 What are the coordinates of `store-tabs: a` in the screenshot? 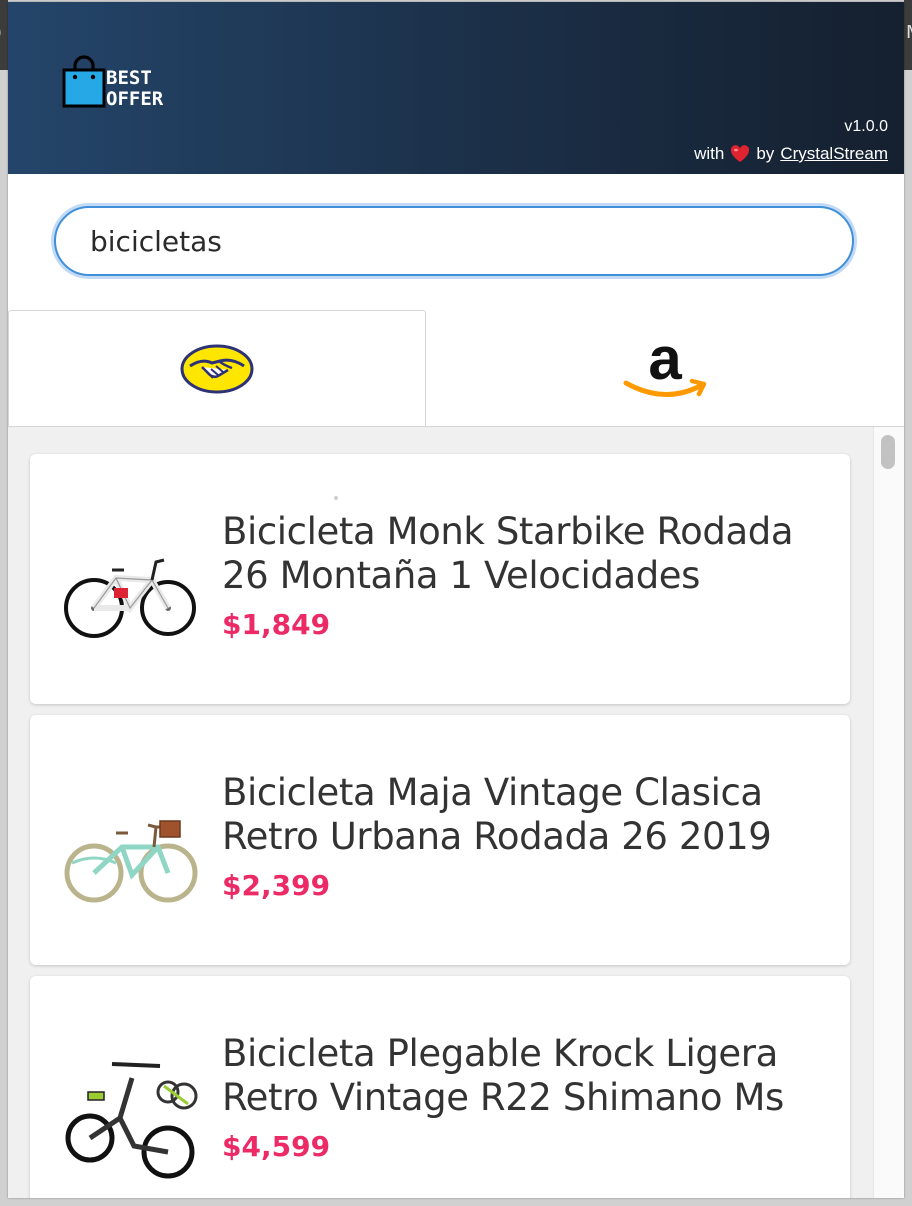 It's located at (456, 368).